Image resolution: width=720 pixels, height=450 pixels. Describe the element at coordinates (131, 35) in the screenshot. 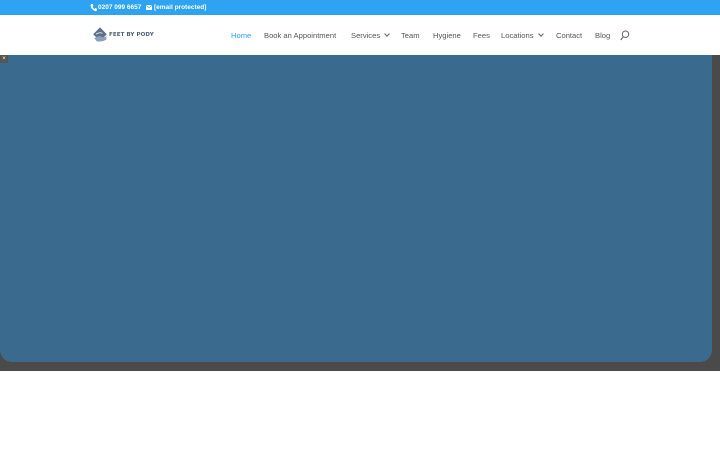

I see `logo-wordmark: FEET BY PODY` at that location.